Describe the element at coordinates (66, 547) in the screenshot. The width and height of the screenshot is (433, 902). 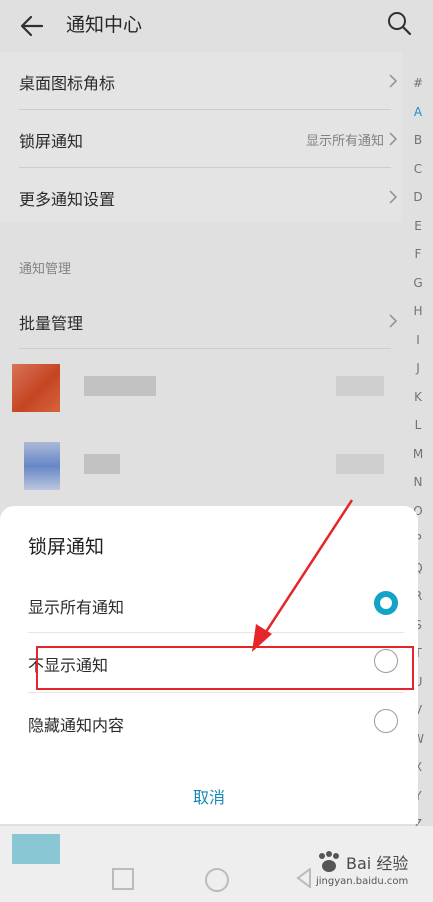
I see `dialog-title: 锁屏通知` at that location.